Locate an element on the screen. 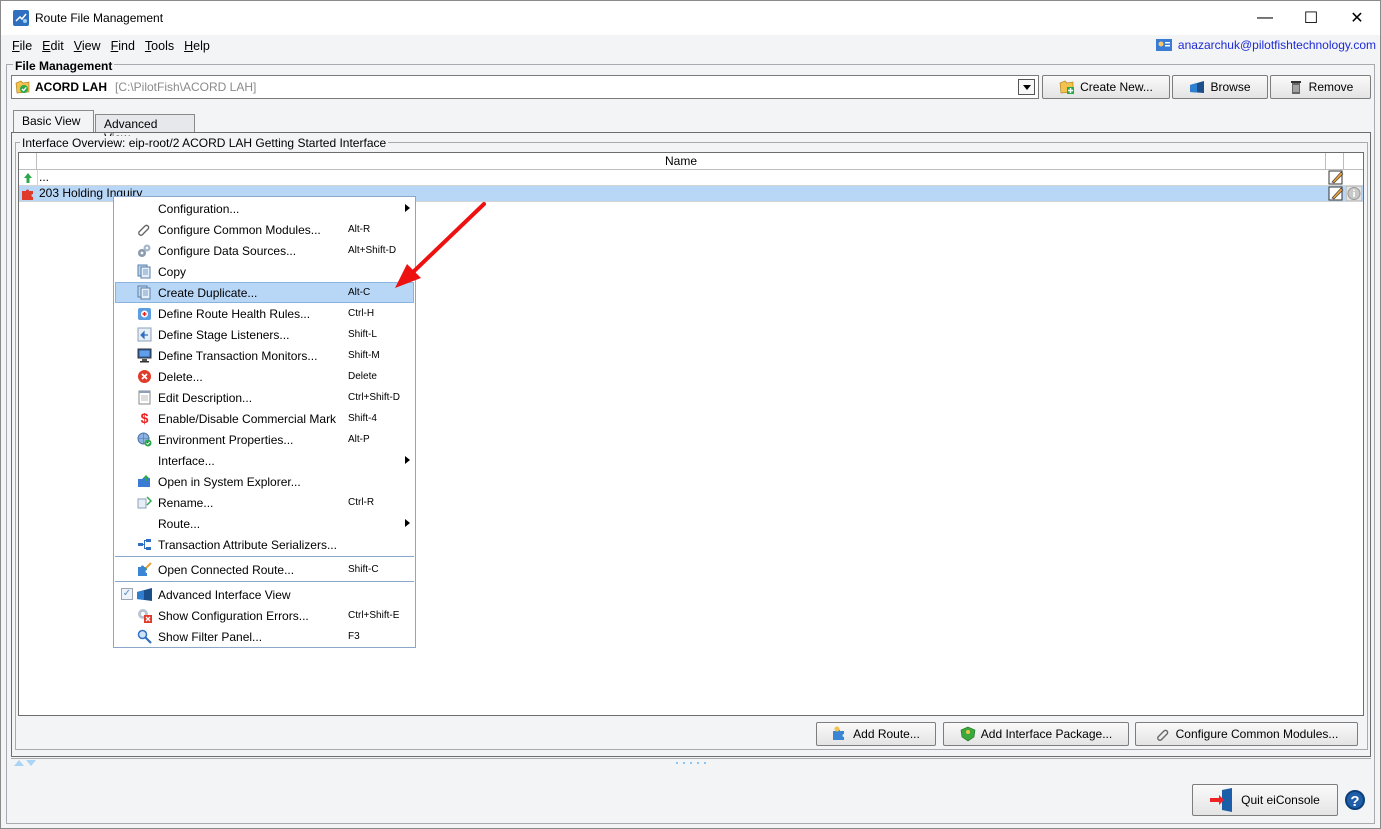 Image resolution: width=1381 pixels, height=829 pixels. menu-item-enable-disable-commercial-mark: $ Enable/Disable Commercial Mark Shift-4 is located at coordinates (264, 418).